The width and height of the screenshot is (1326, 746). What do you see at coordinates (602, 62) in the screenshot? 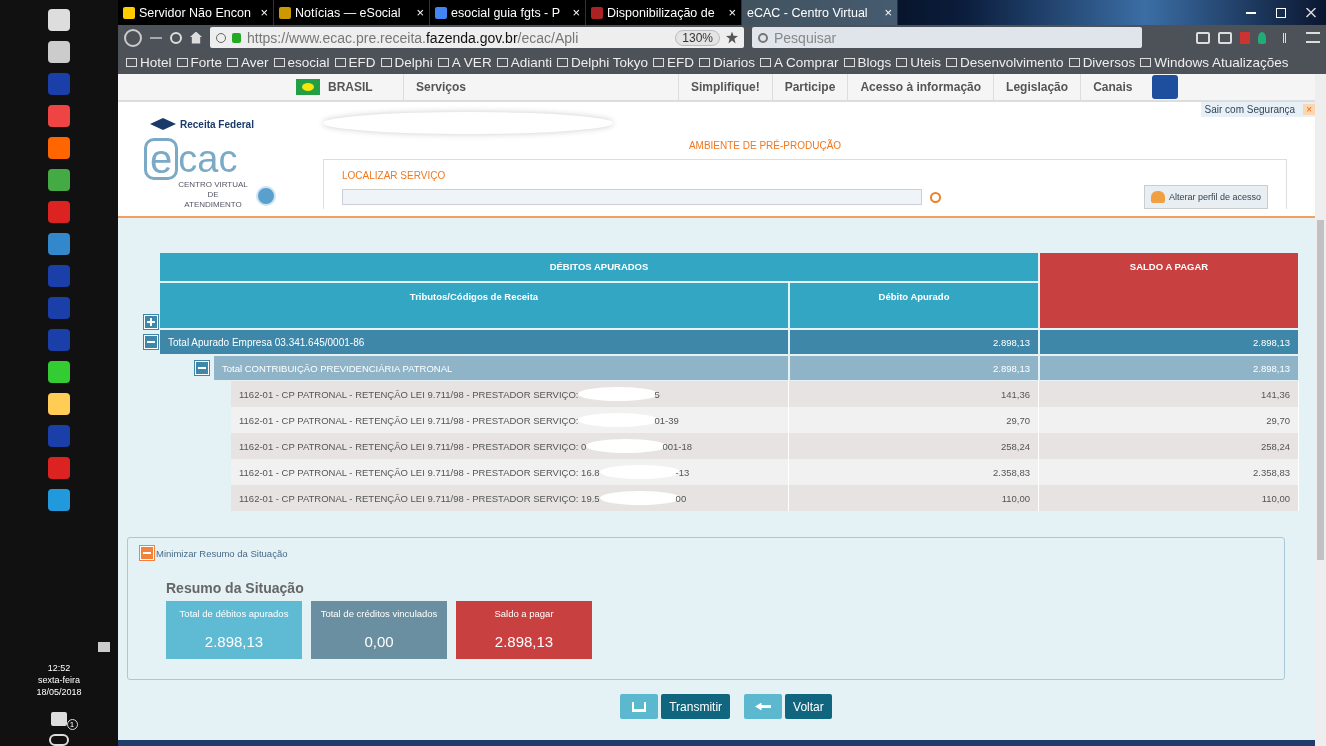
I see `bookmark-folder: Delphi Tokyo` at bounding box center [602, 62].